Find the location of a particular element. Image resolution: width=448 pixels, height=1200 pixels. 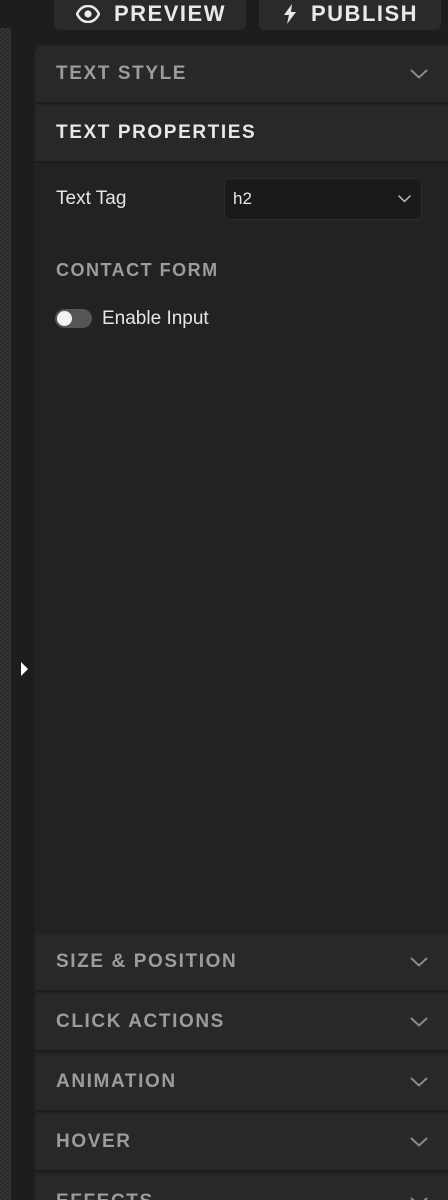

canvas-preview-strip is located at coordinates (5, 614).